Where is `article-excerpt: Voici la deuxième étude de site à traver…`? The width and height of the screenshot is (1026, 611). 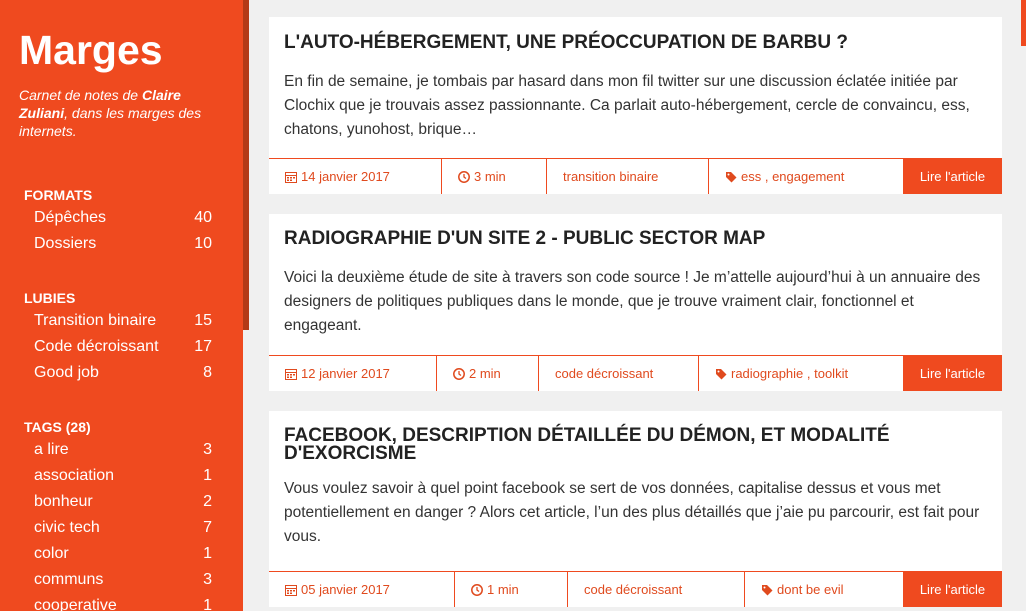 article-excerpt: Voici la deuxième étude de site à traver… is located at coordinates (632, 301).